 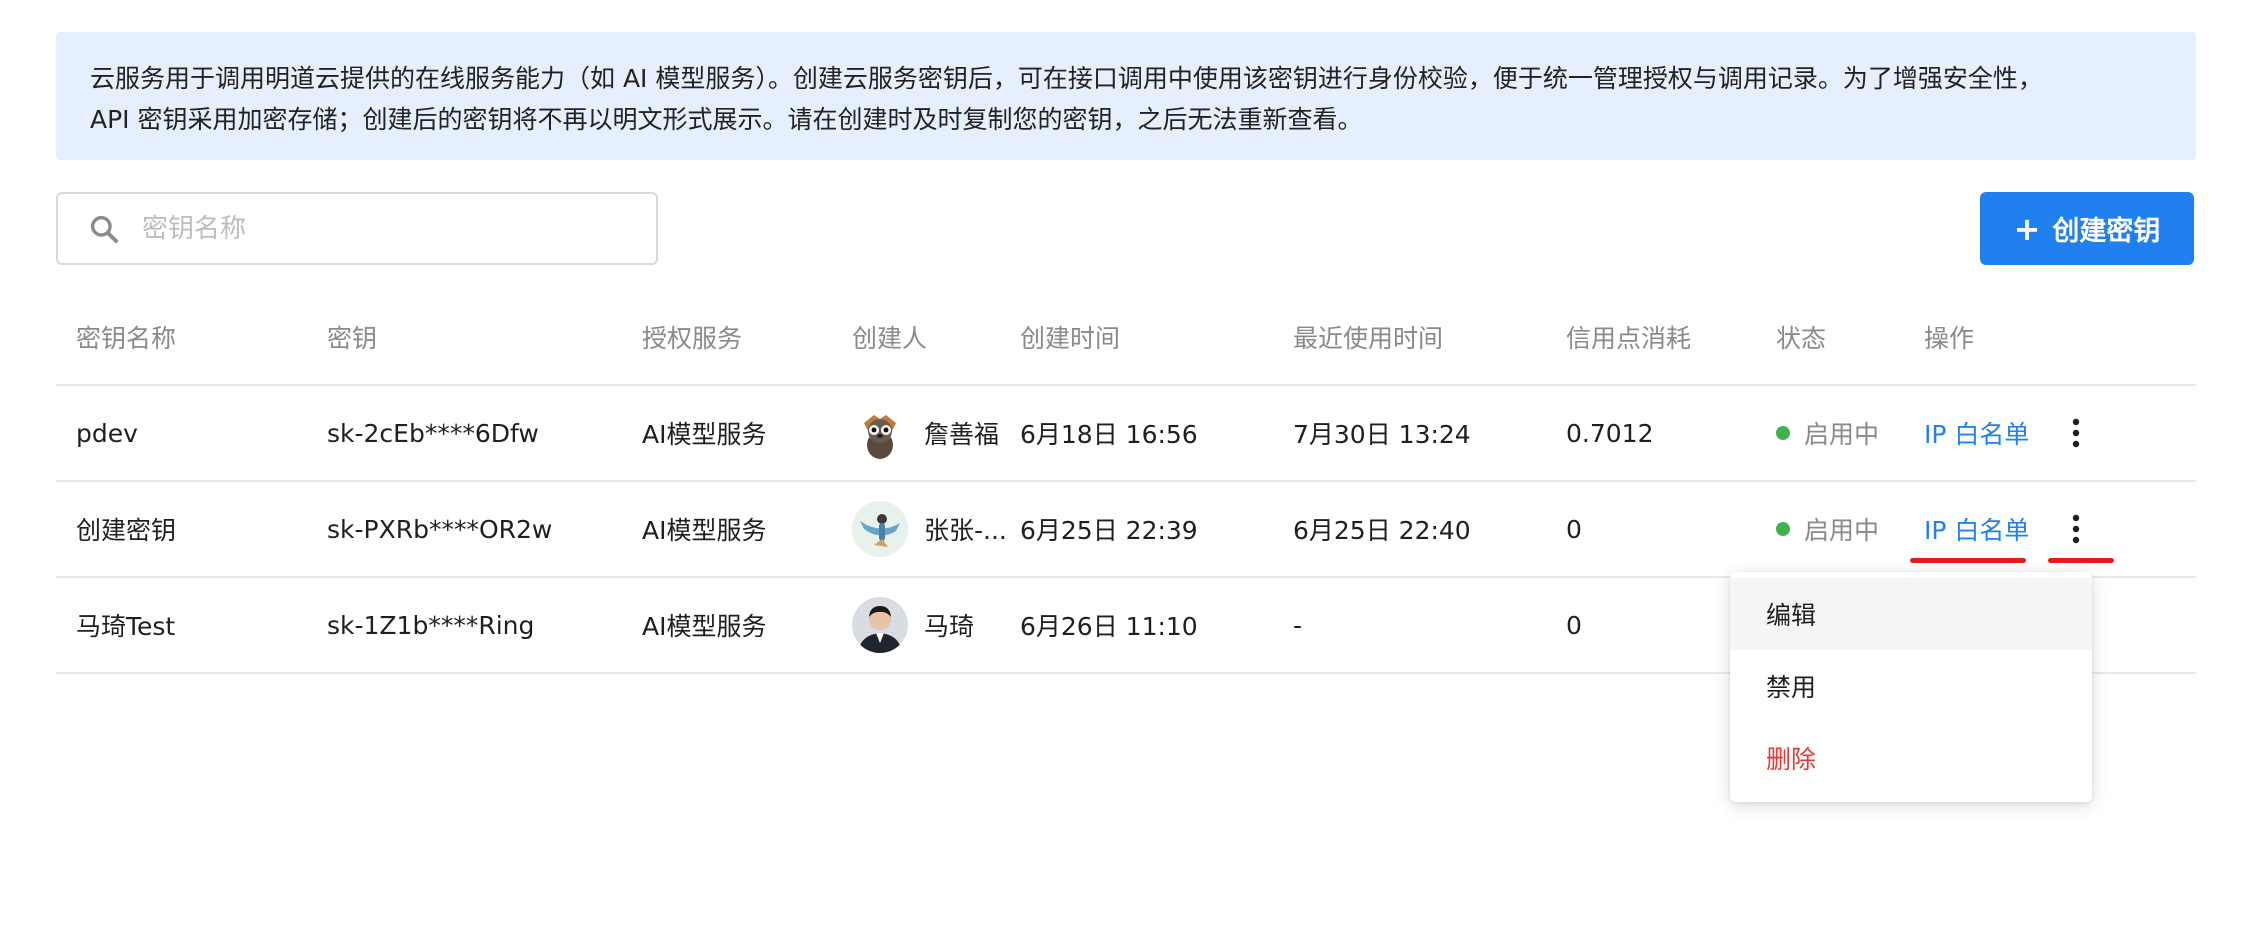 I want to click on credits-used: 0.7012, so click(x=1610, y=433).